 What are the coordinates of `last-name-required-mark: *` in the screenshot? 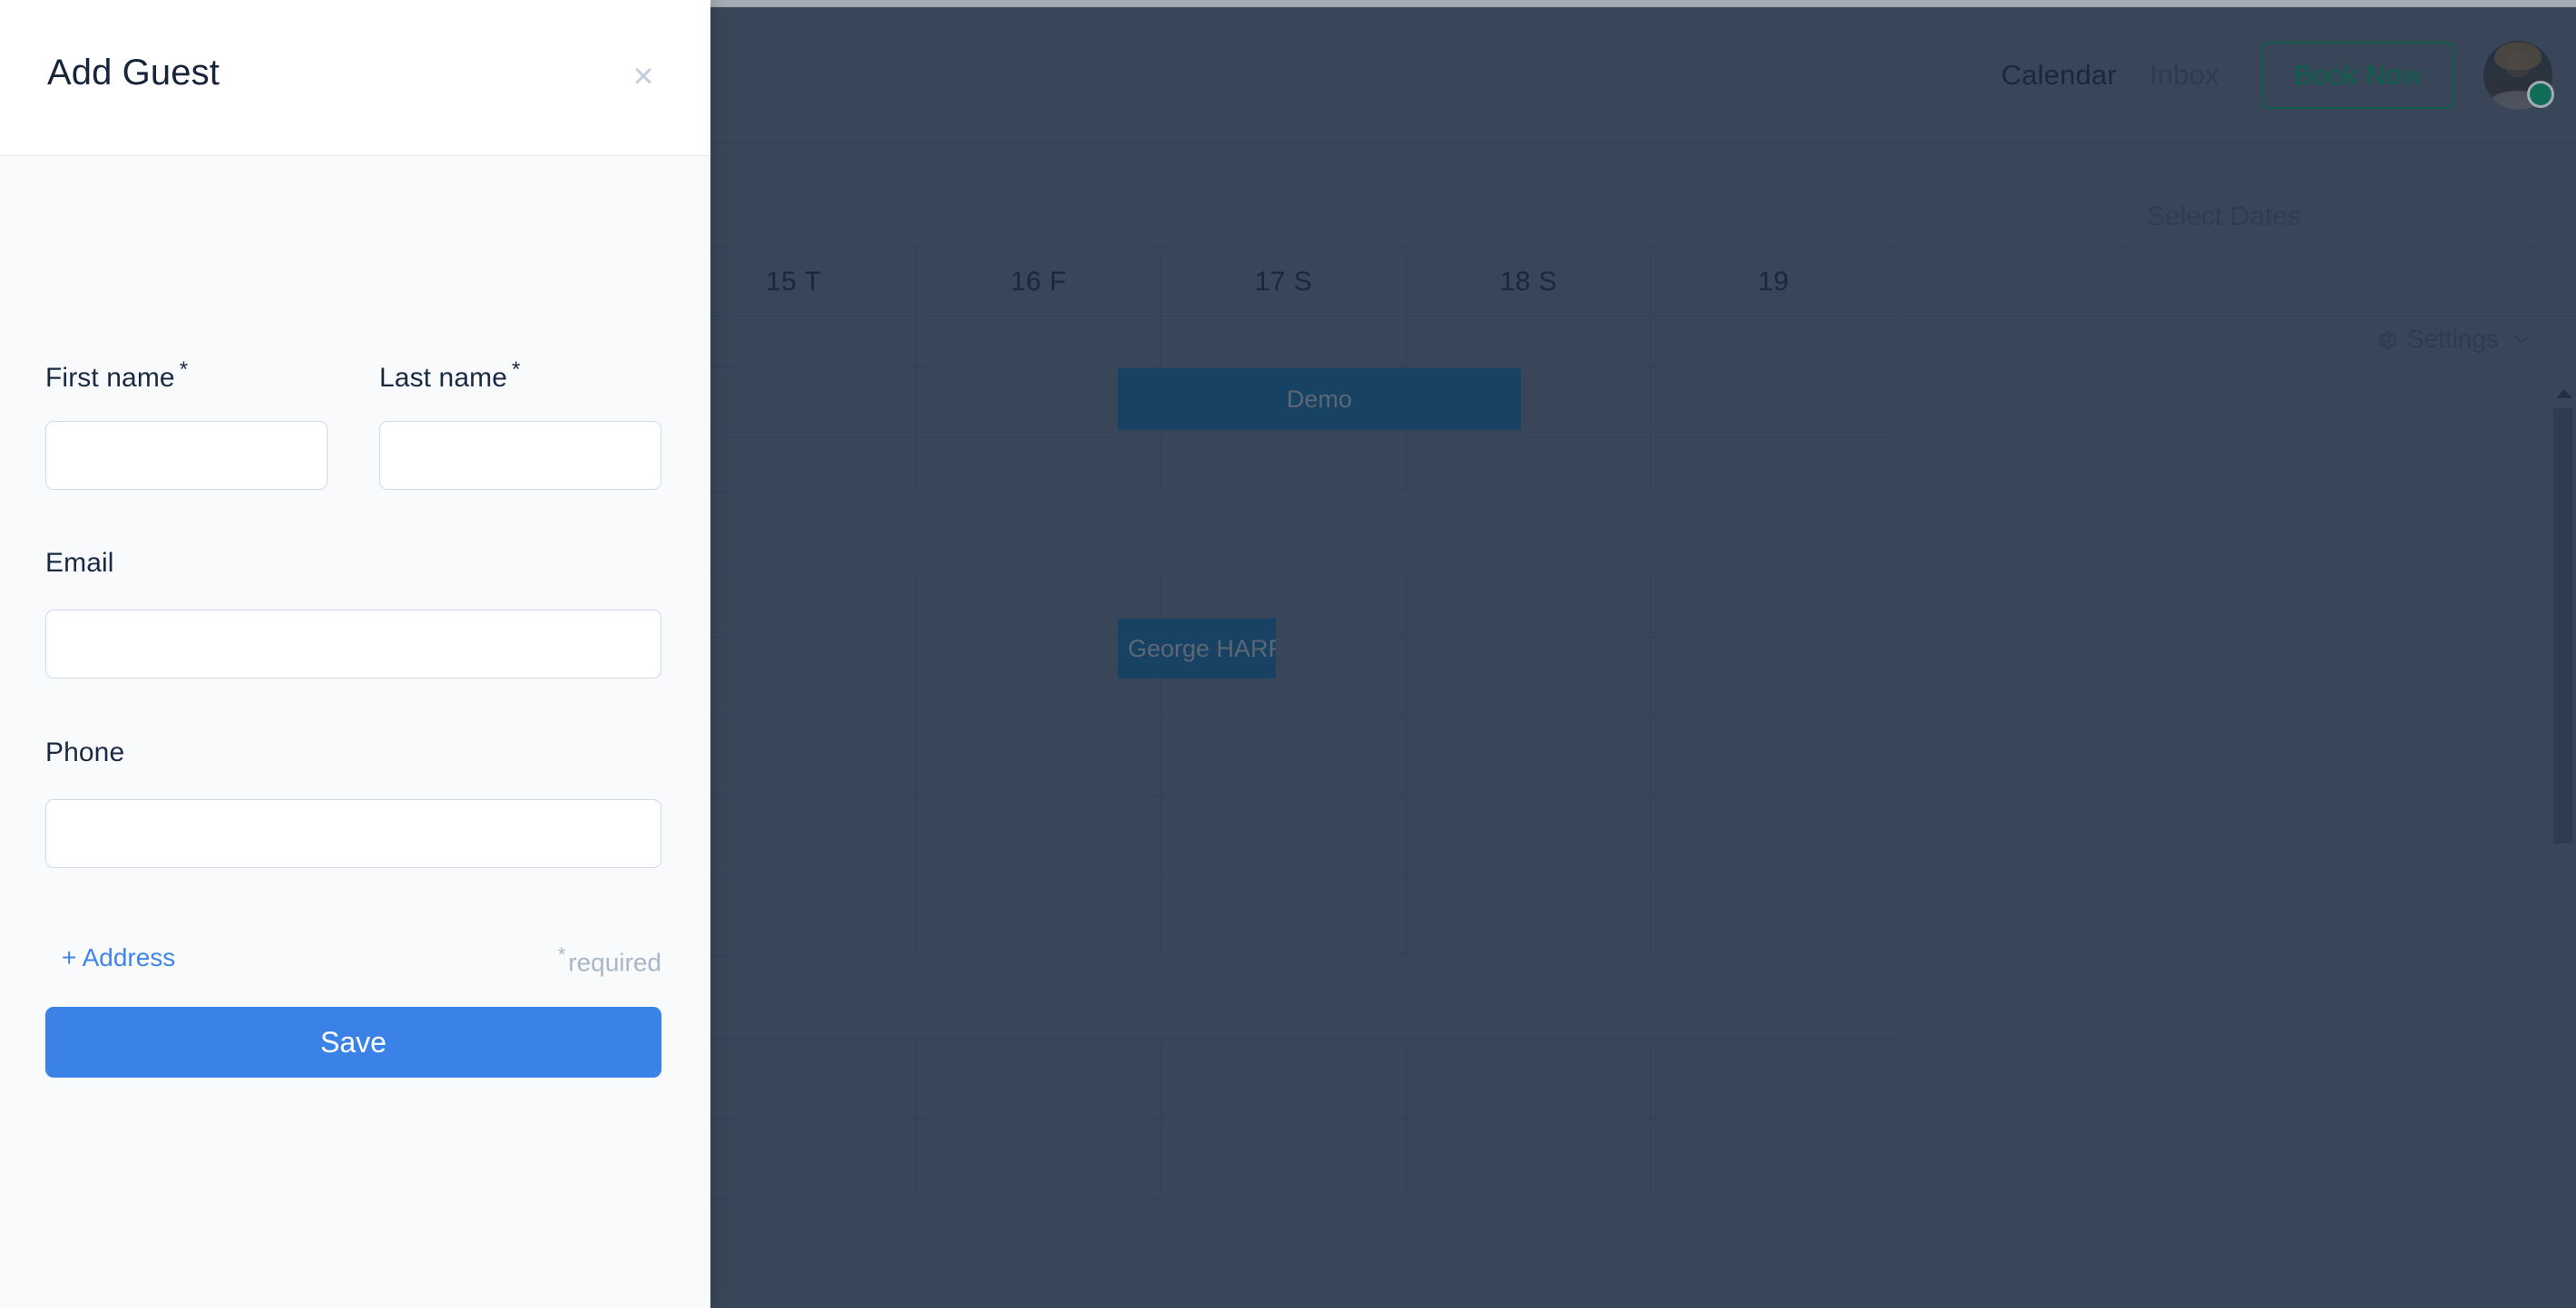 It's located at (516, 370).